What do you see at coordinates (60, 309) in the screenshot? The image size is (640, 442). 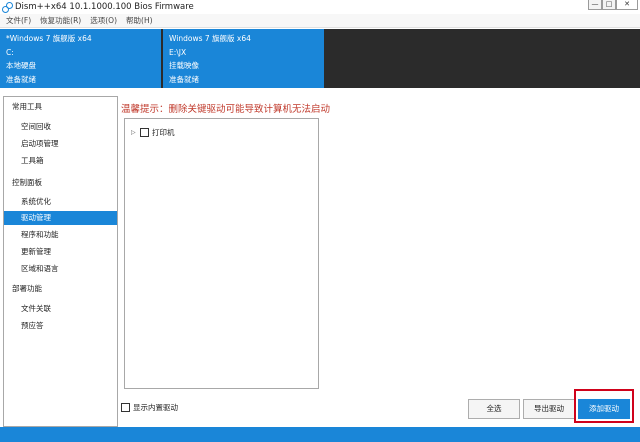 I see `sidebar-item-file-association: 文件关联` at bounding box center [60, 309].